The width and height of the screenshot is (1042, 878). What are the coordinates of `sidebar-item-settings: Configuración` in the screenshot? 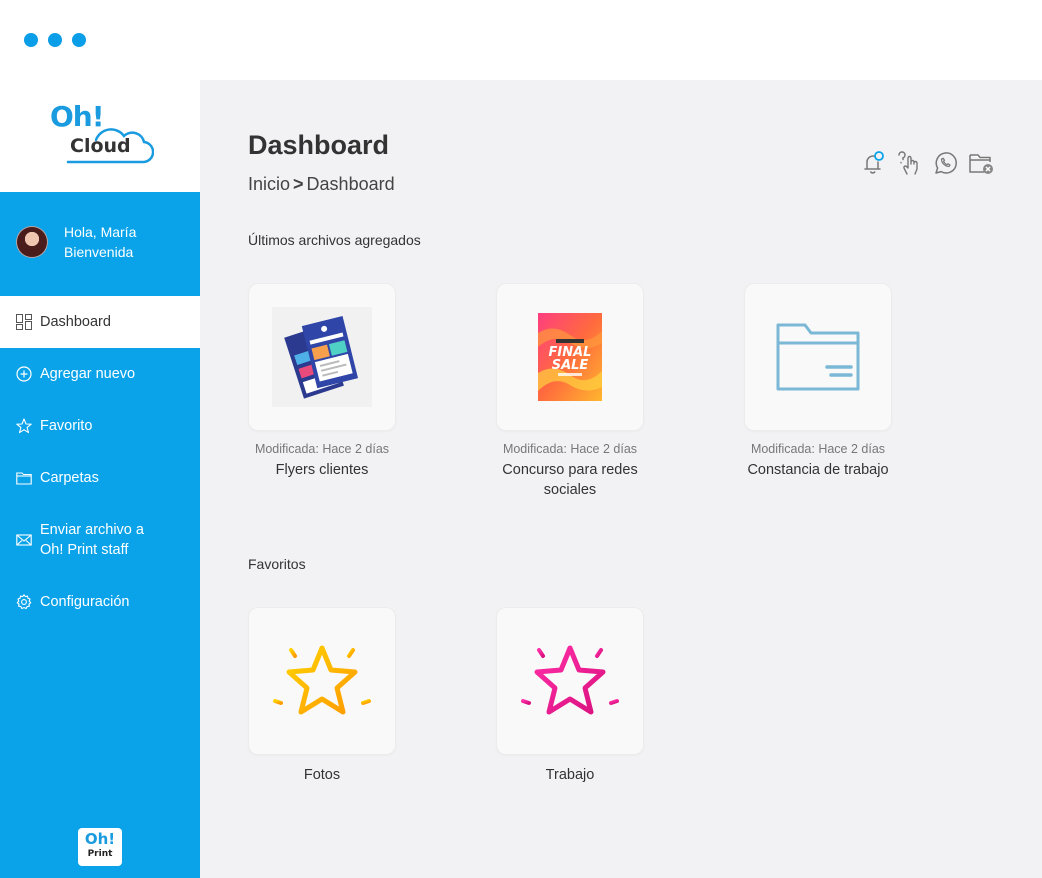 It's located at (100, 602).